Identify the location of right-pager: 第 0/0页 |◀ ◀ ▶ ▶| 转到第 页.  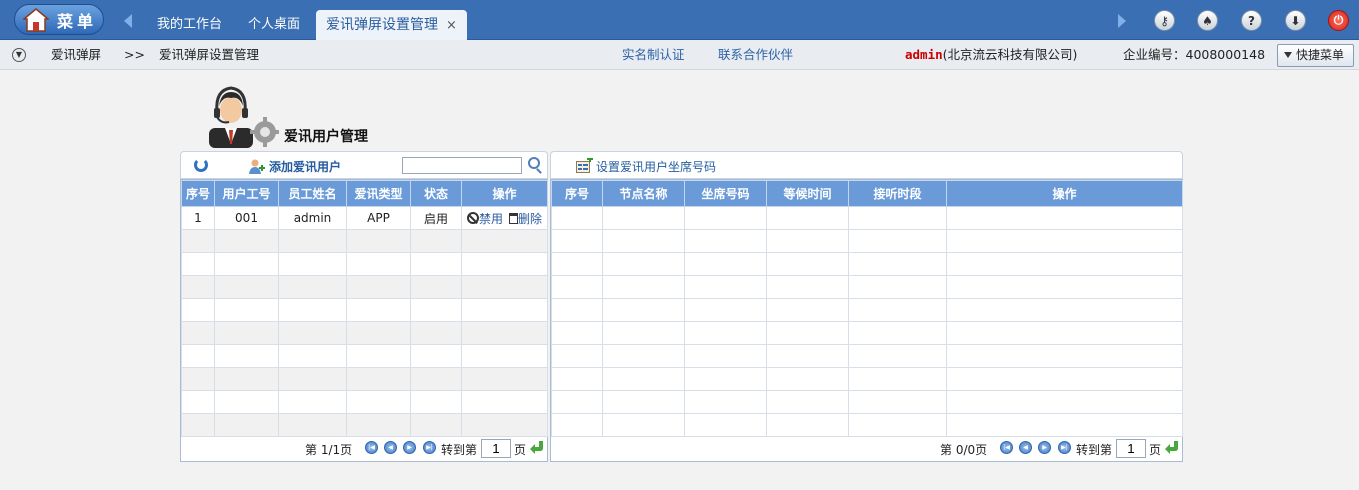
(866, 449).